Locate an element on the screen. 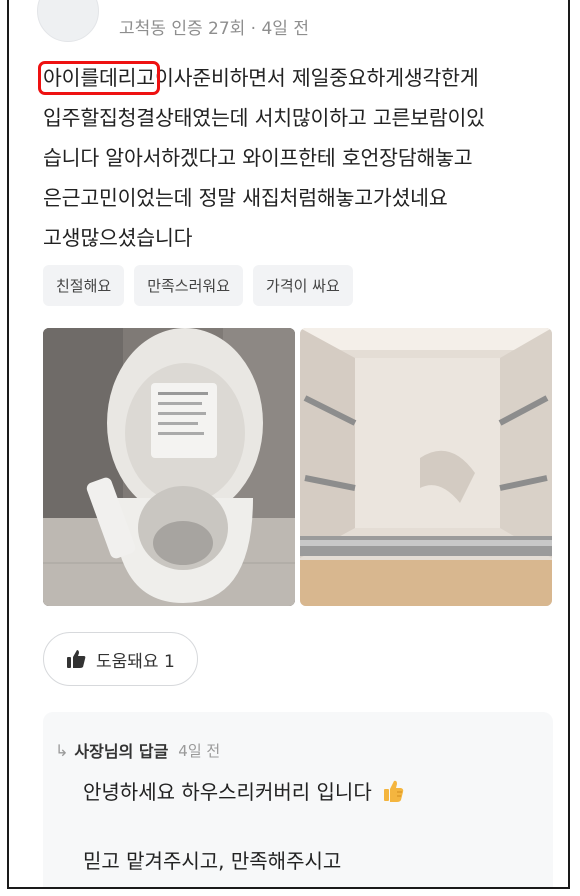  reply-arrow-icon: ↳ is located at coordinates (62, 750).